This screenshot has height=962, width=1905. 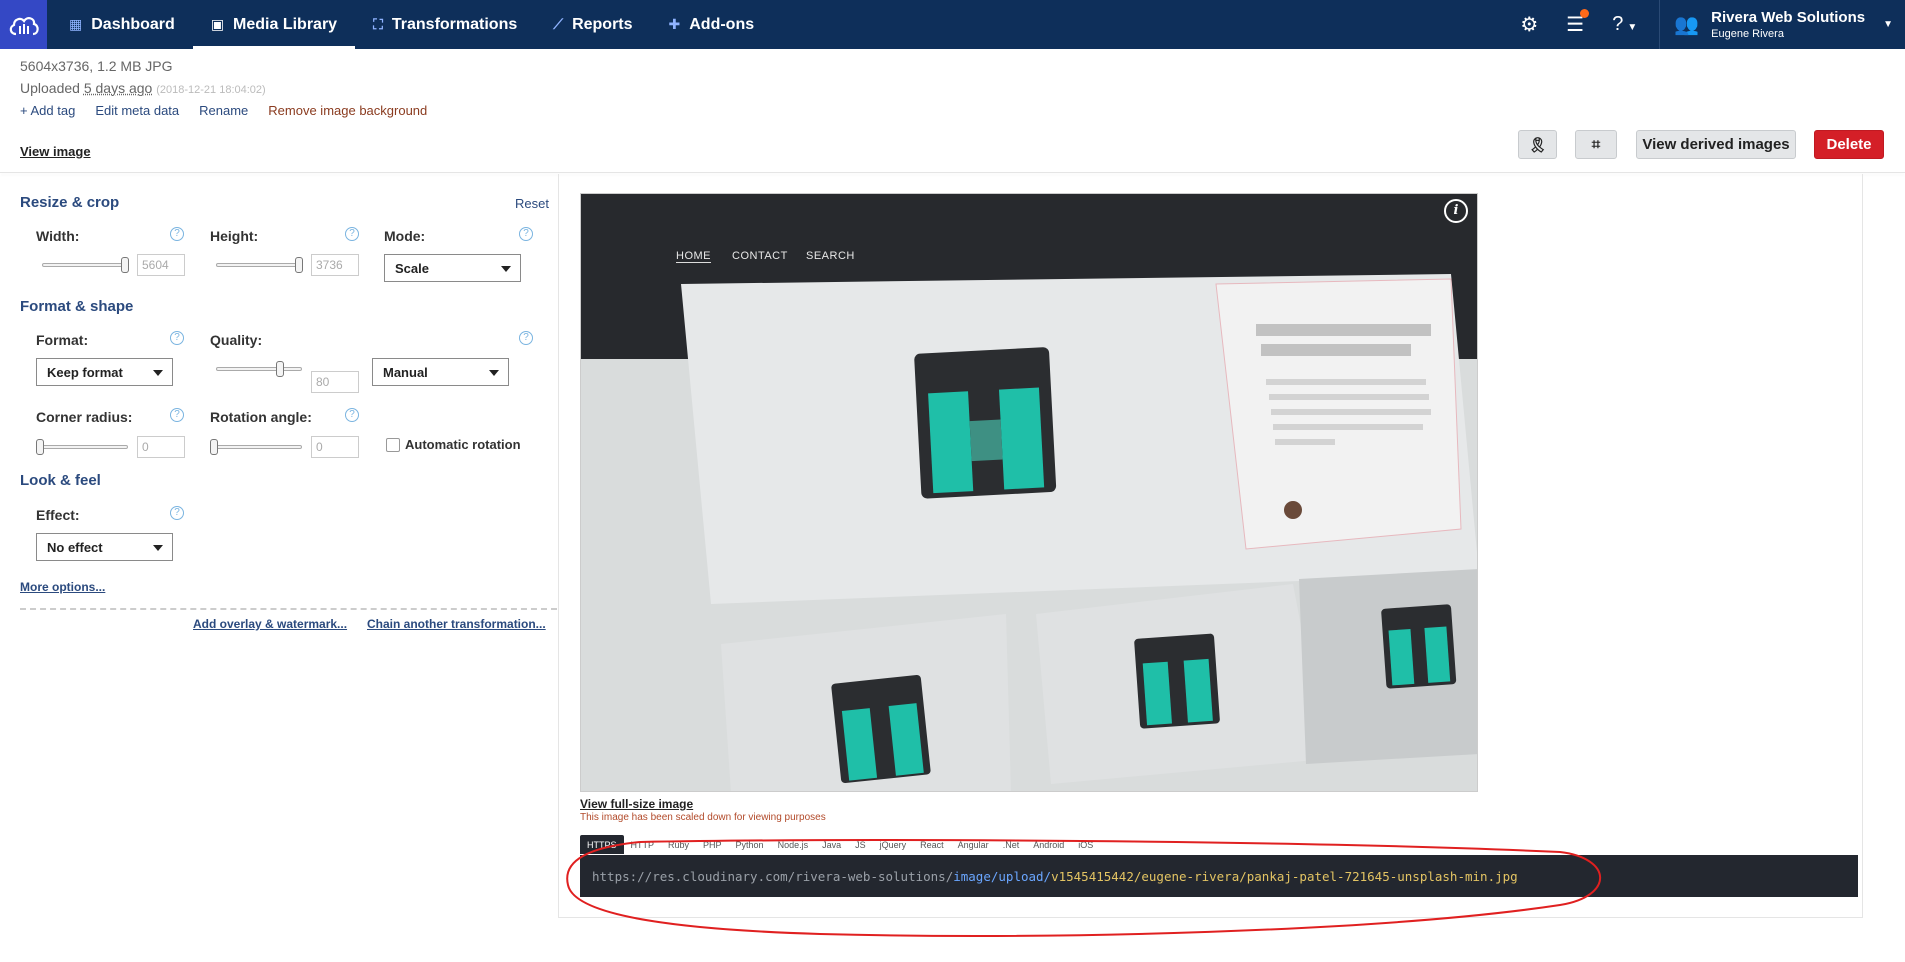 I want to click on image-icon: ▣, so click(x=217, y=24).